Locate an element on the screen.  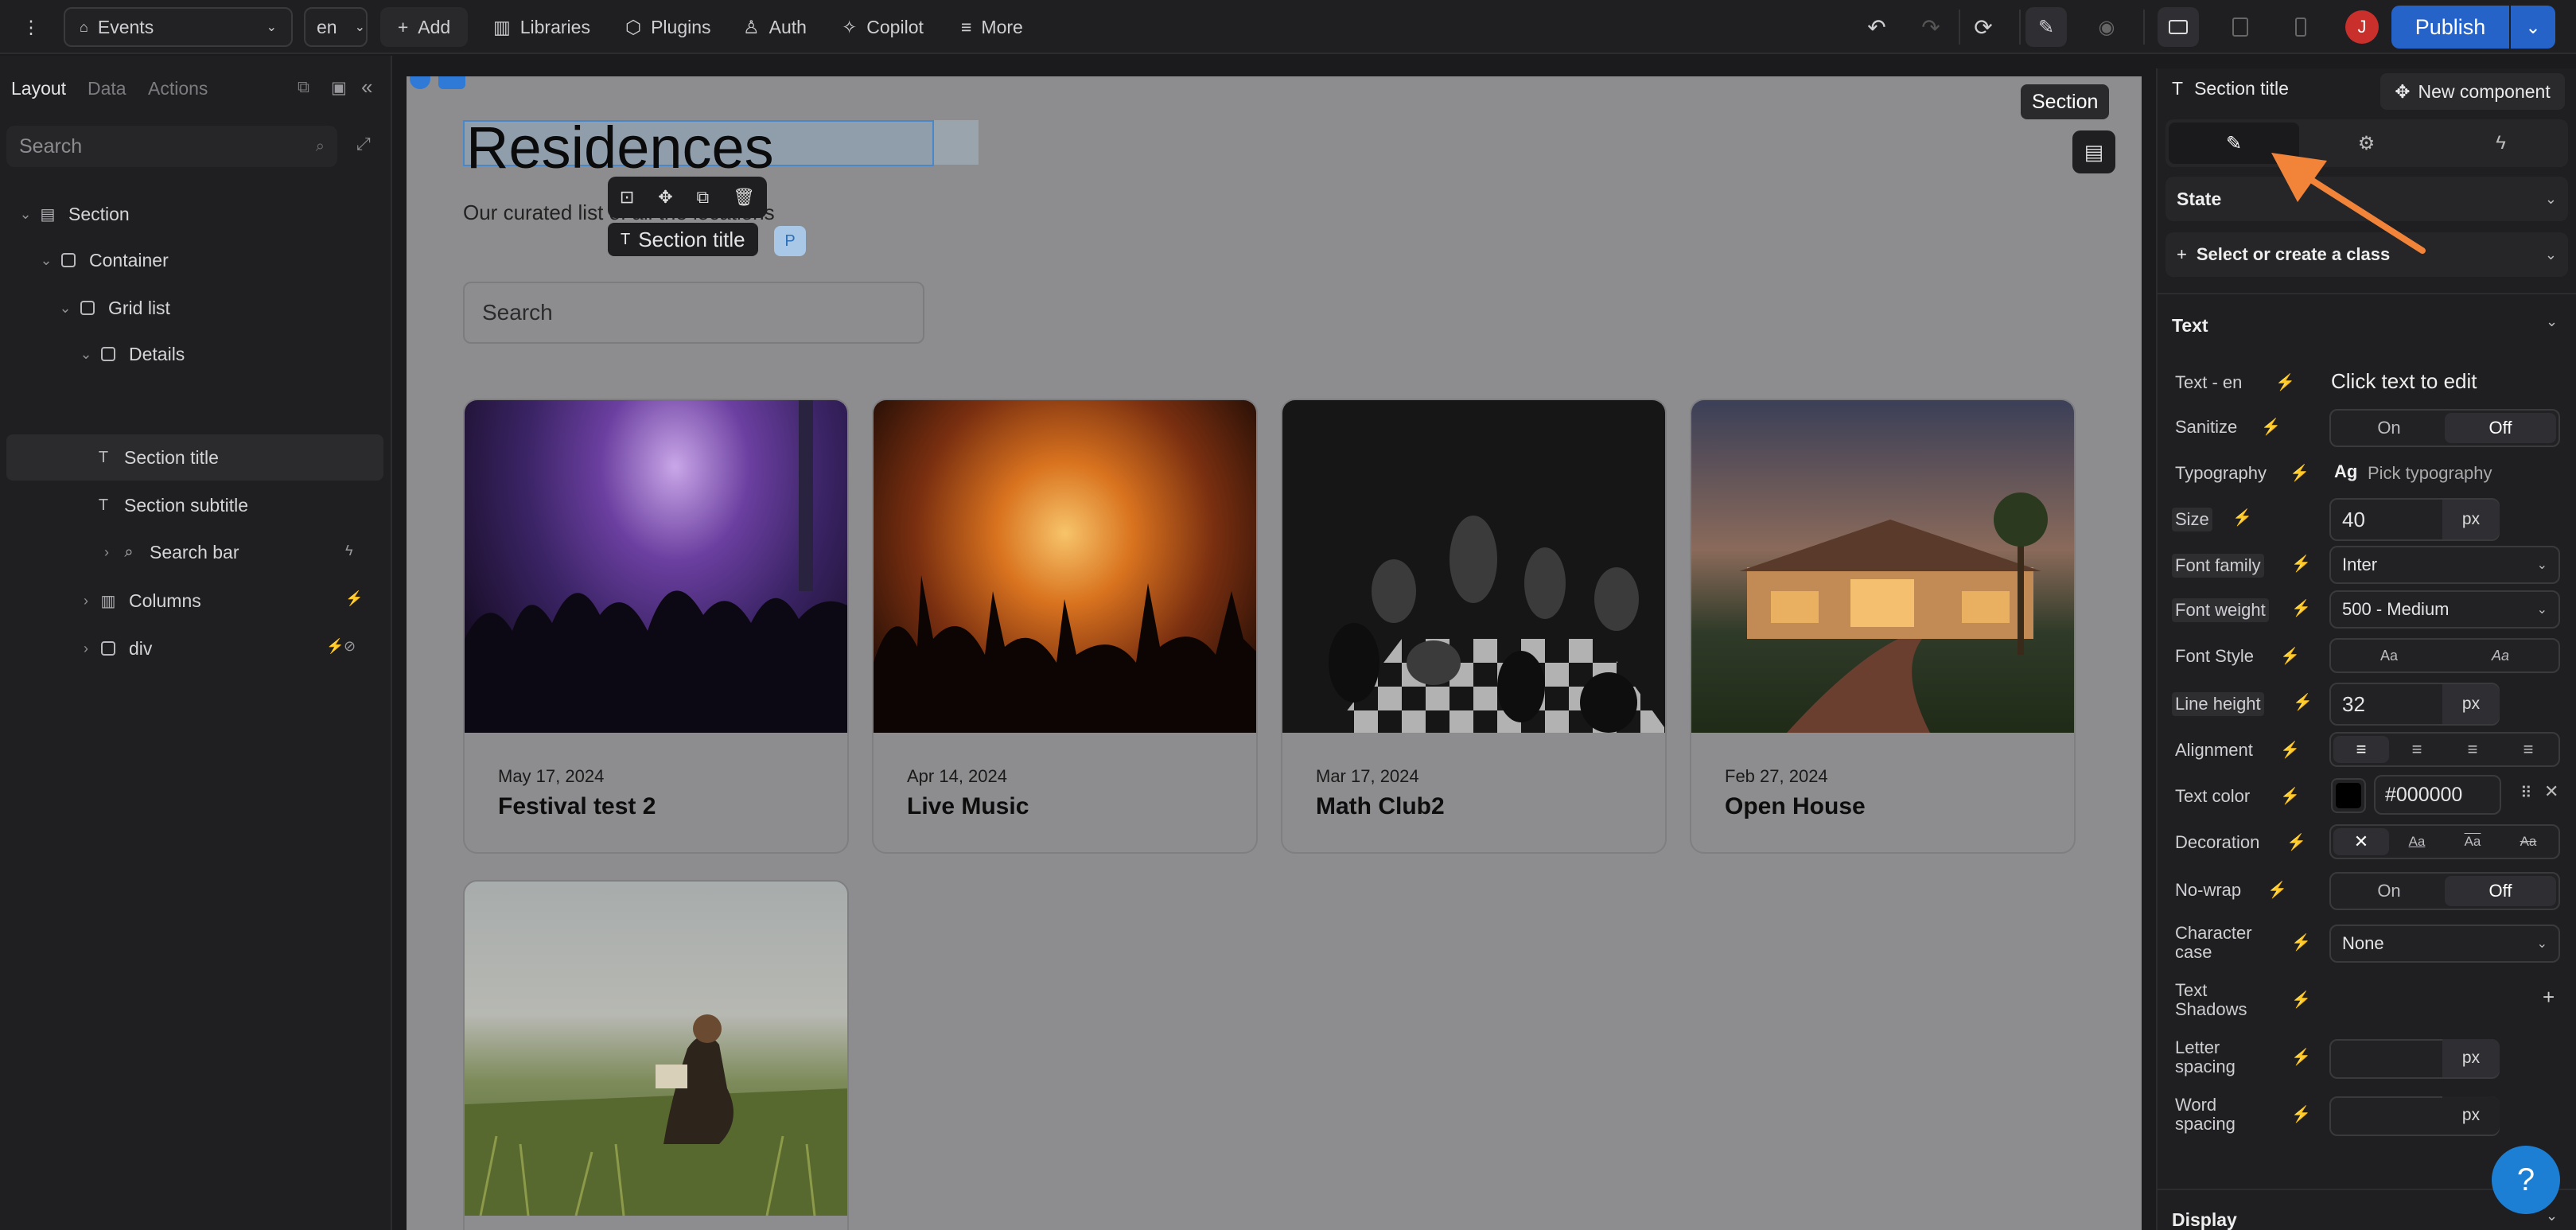
sanitize-toggle: On Off is located at coordinates (2444, 428).